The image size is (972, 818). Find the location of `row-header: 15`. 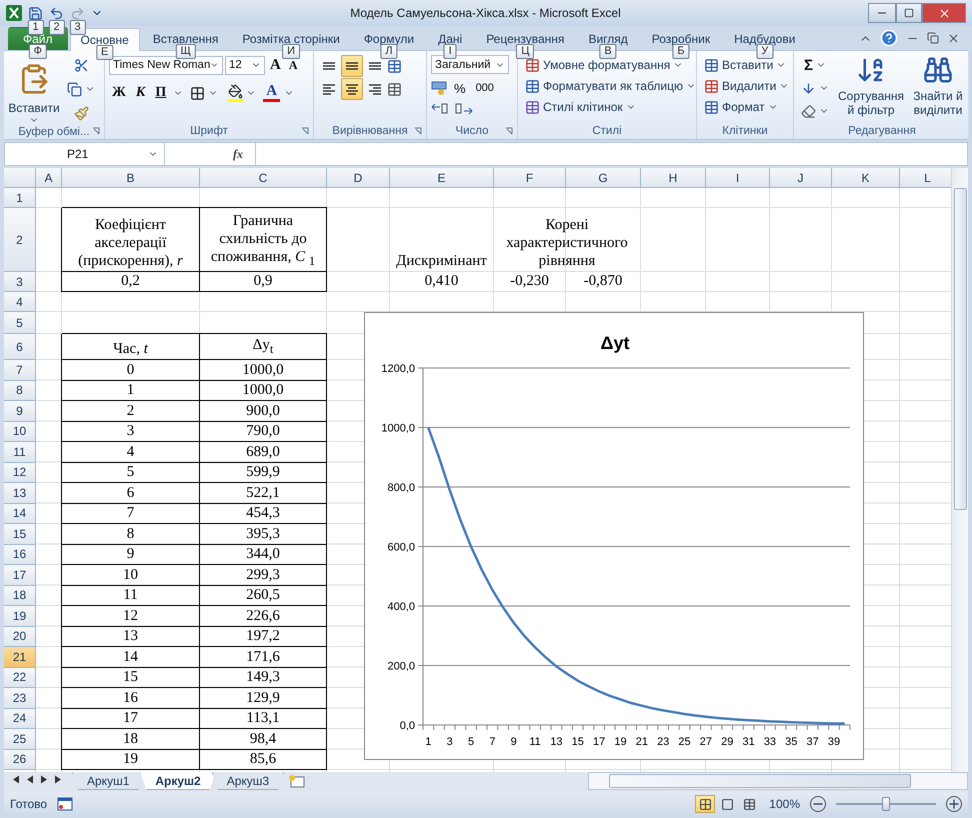

row-header: 15 is located at coordinates (20, 534).